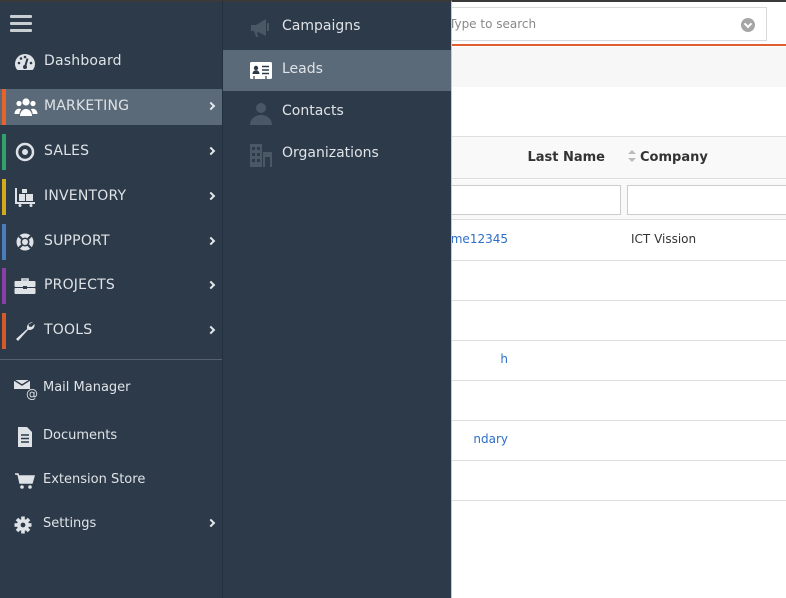 The image size is (786, 598). What do you see at coordinates (111, 152) in the screenshot?
I see `sidebar-item-sales: SALES` at bounding box center [111, 152].